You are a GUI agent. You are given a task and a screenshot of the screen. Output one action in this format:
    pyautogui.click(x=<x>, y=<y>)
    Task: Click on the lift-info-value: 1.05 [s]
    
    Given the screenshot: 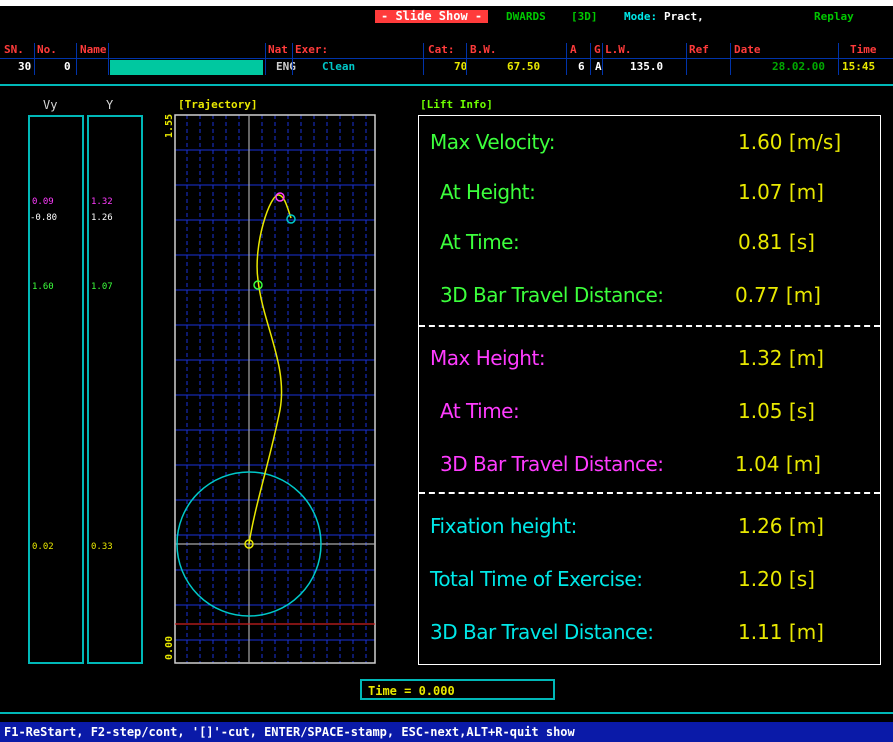 What is the action you would take?
    pyautogui.click(x=776, y=411)
    